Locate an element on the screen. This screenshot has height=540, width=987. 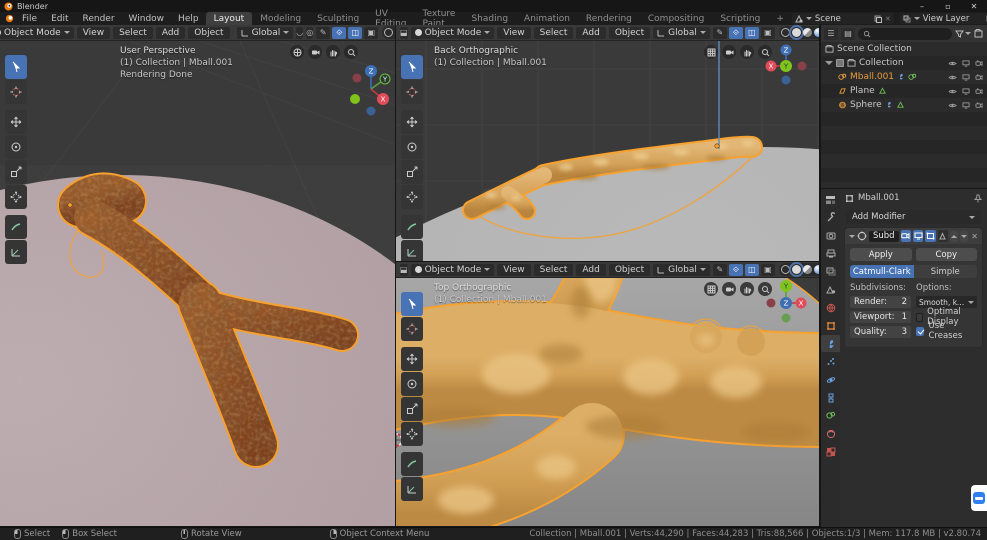
scene-selector: Scene ✕ is located at coordinates (842, 18).